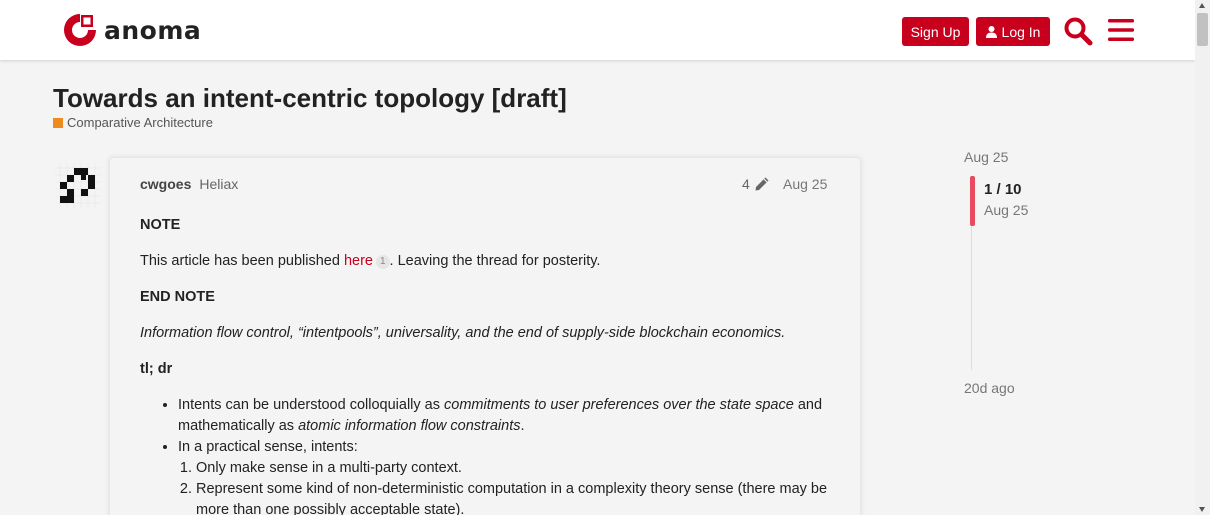 The height and width of the screenshot is (515, 1210). I want to click on search-icon, so click(1078, 33).